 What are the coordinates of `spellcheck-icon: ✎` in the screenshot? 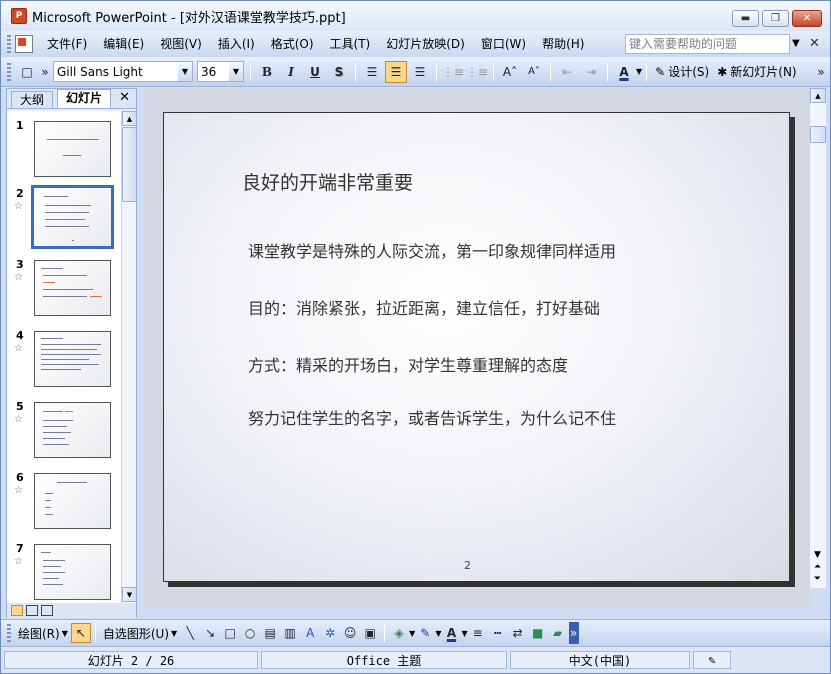 It's located at (712, 660).